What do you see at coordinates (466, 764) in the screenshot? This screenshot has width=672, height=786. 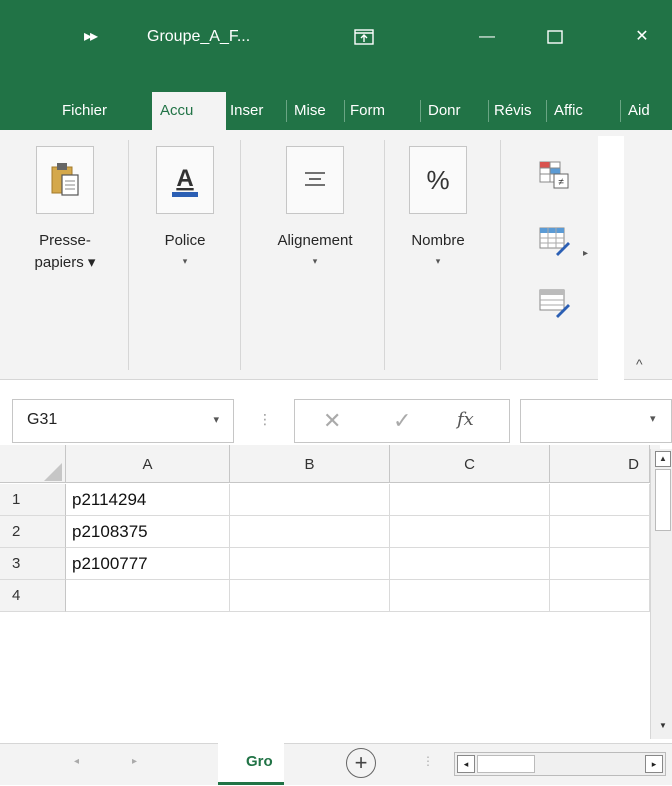 I see `scroll-left-icon: ◂` at bounding box center [466, 764].